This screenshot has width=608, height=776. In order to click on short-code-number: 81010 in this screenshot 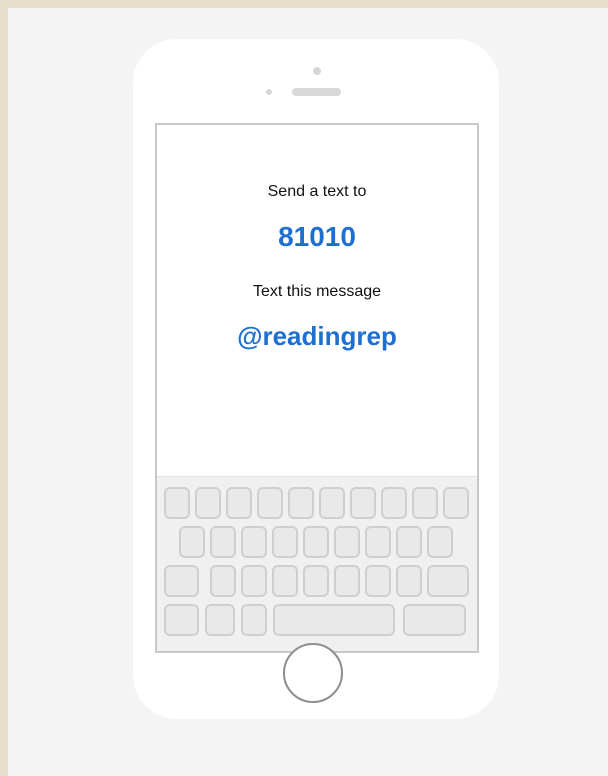, I will do `click(317, 236)`.